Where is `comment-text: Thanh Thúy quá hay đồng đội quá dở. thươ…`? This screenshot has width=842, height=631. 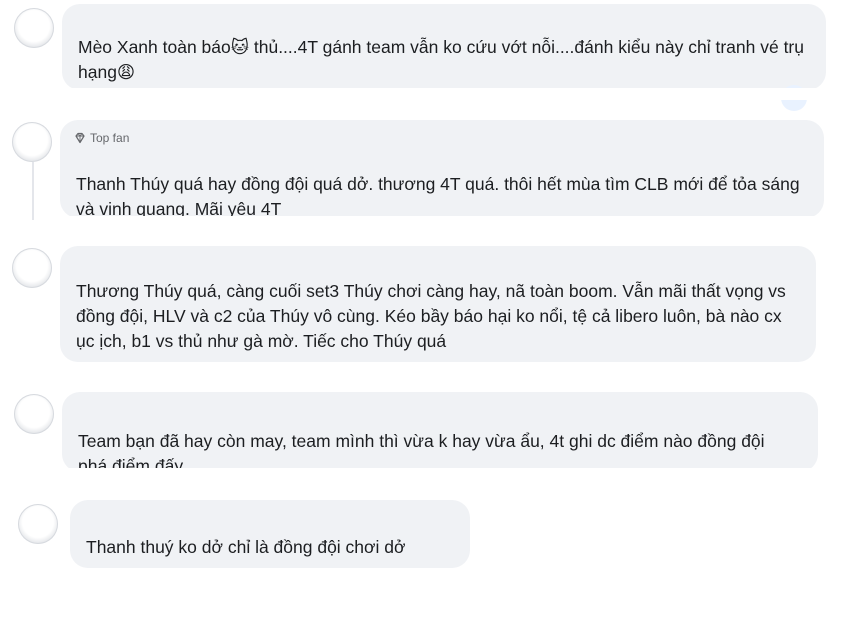 comment-text: Thanh Thúy quá hay đồng đội quá dở. thươ… is located at coordinates (438, 196).